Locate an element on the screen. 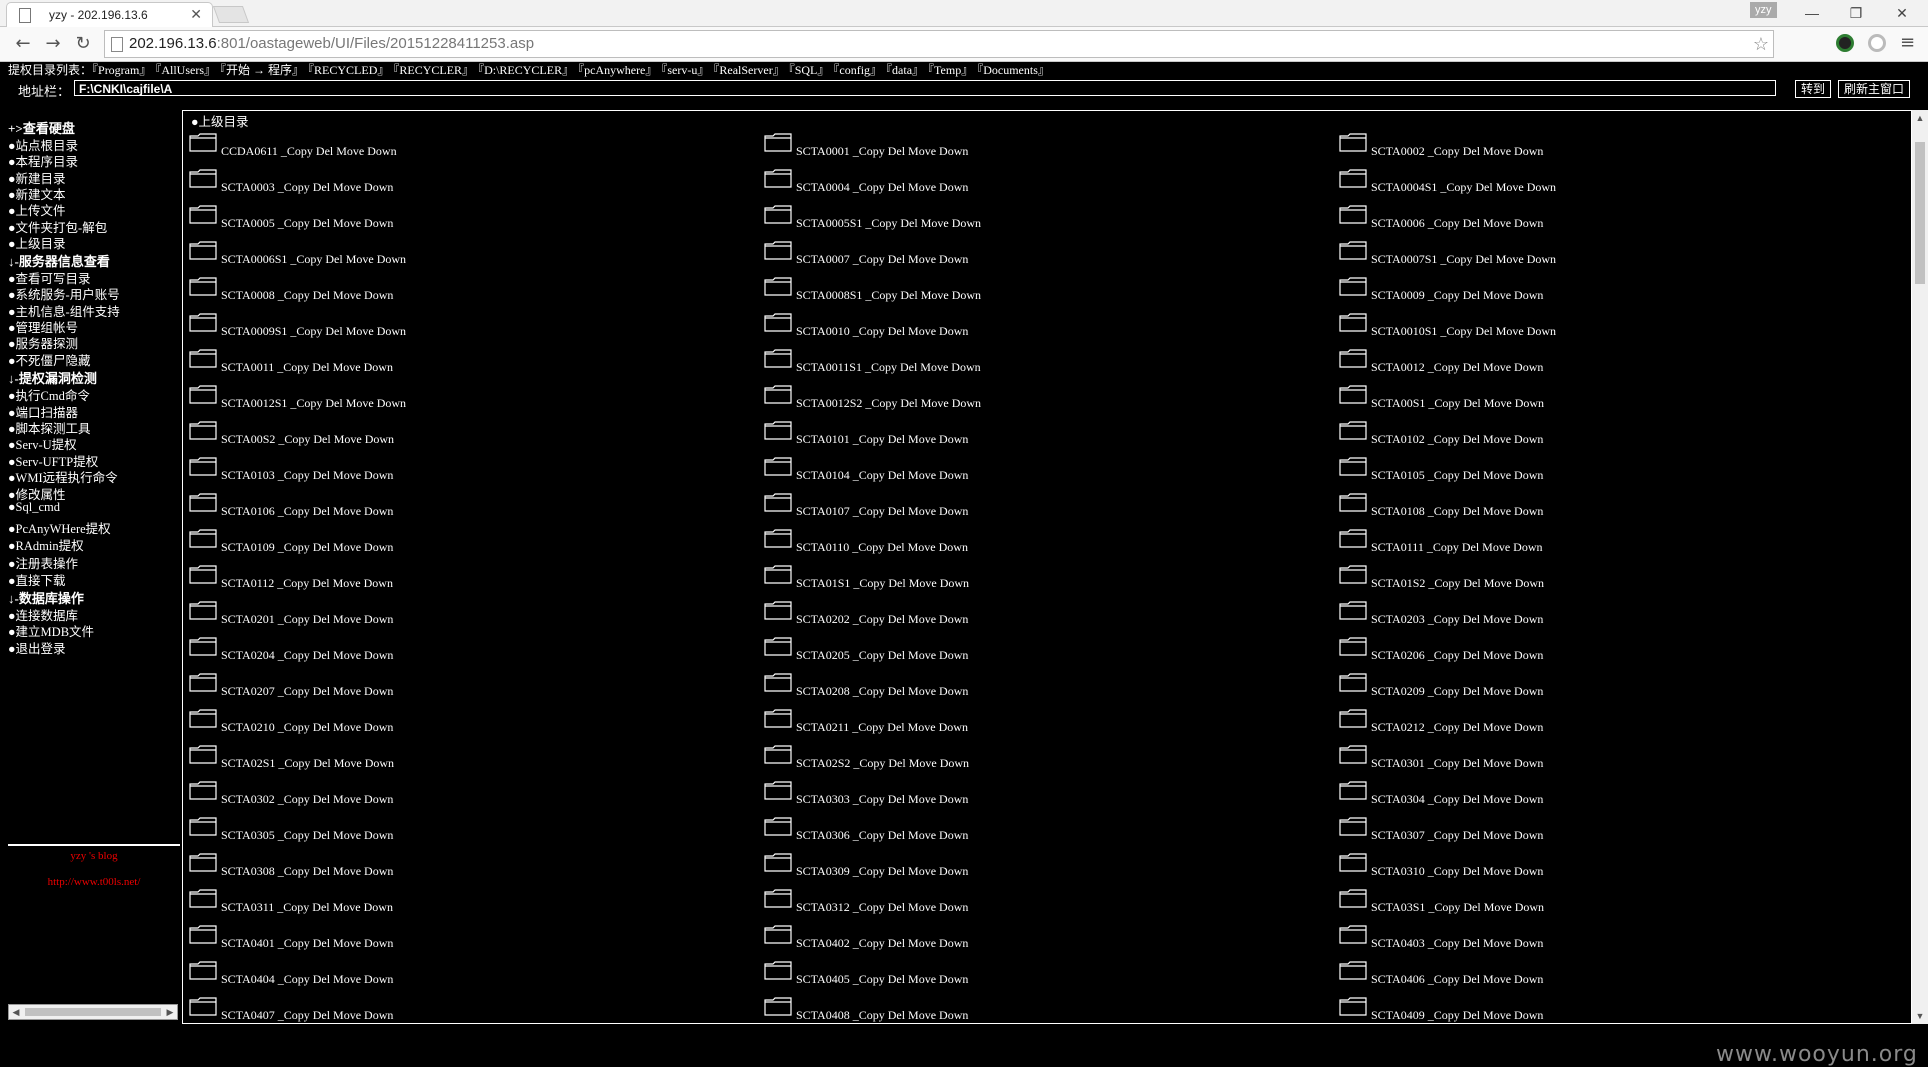  folder-name: SCTA0307 is located at coordinates (1398, 835).